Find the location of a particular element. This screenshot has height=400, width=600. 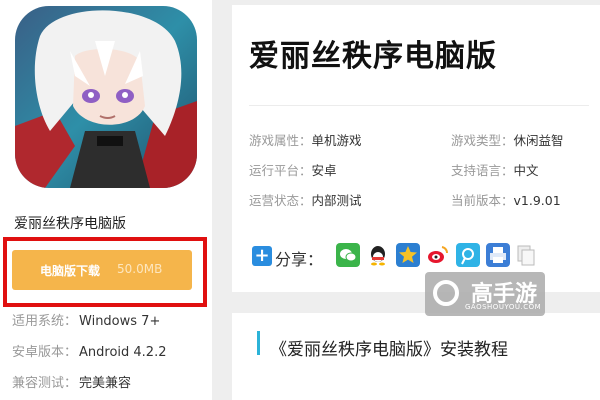

weibo-icon is located at coordinates (438, 255).